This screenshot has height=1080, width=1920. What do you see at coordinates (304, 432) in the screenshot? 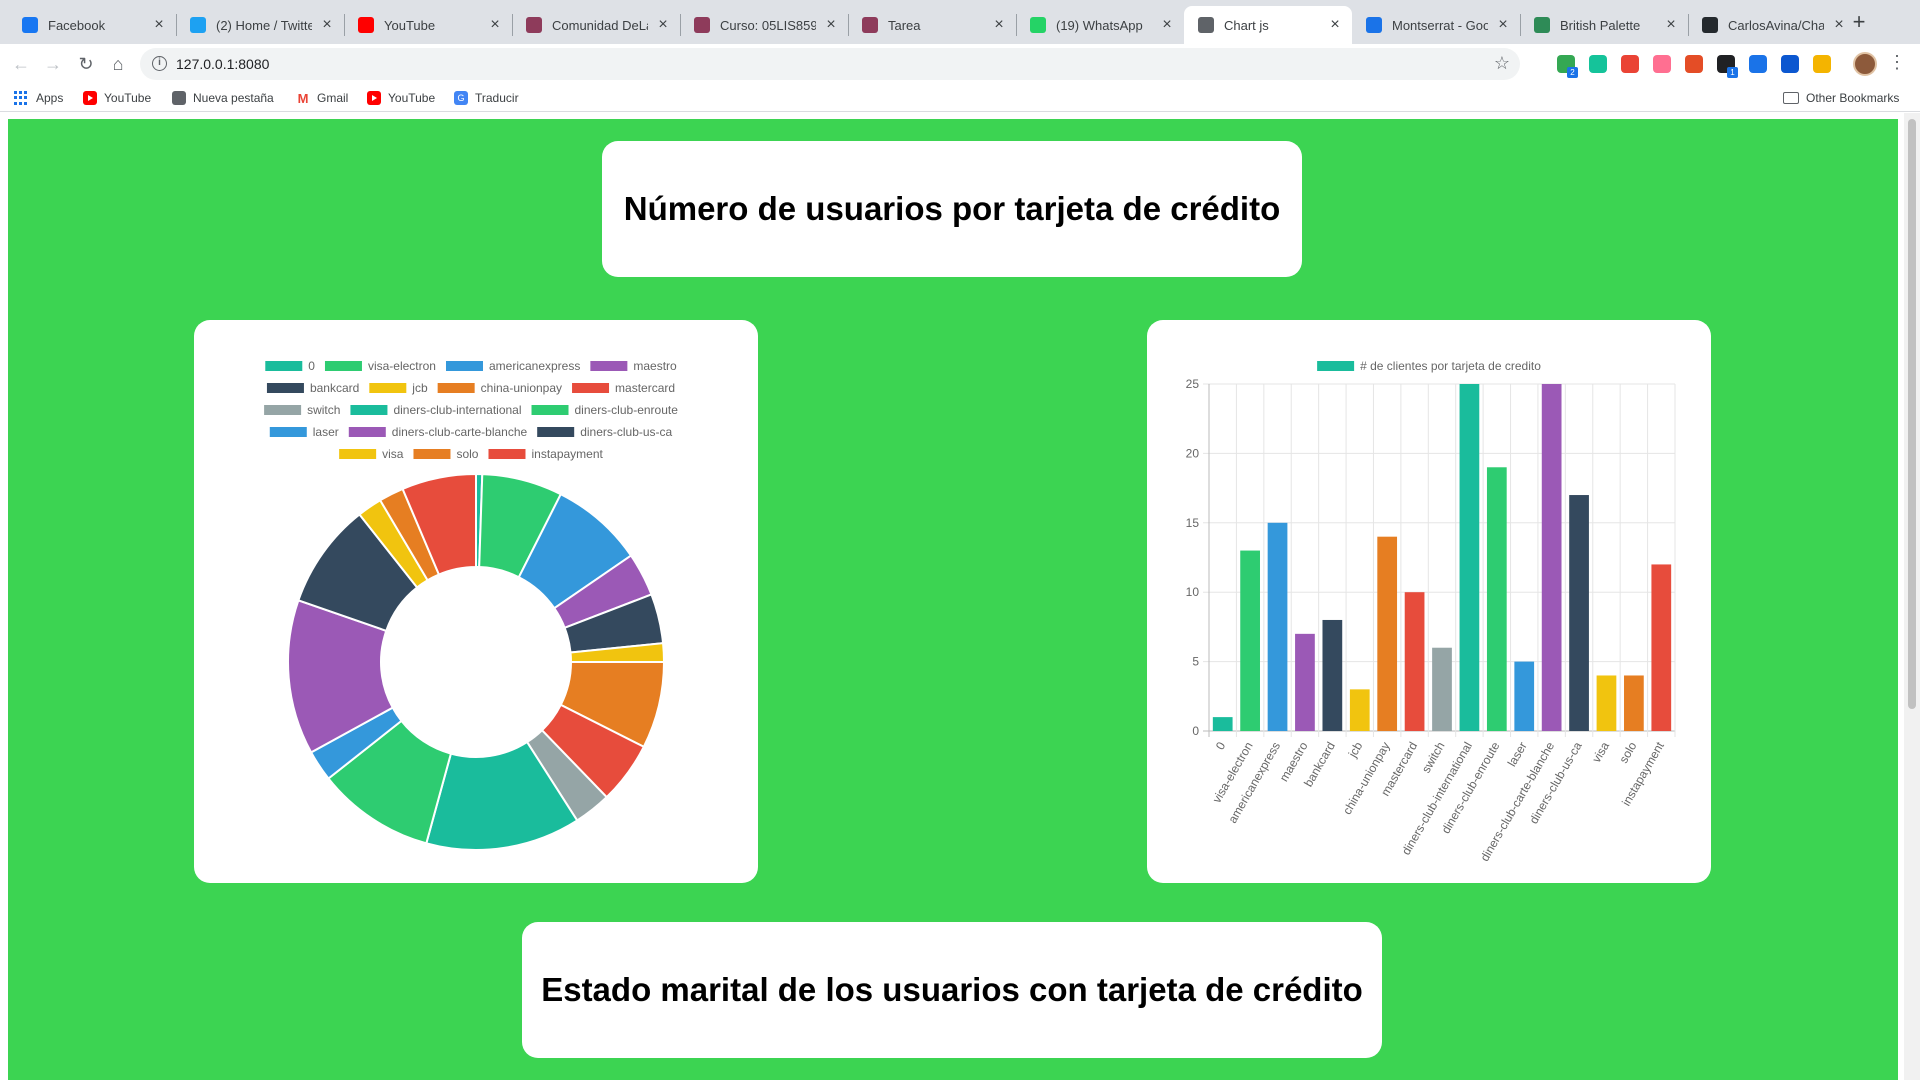
I see `legend-item: laser` at bounding box center [304, 432].